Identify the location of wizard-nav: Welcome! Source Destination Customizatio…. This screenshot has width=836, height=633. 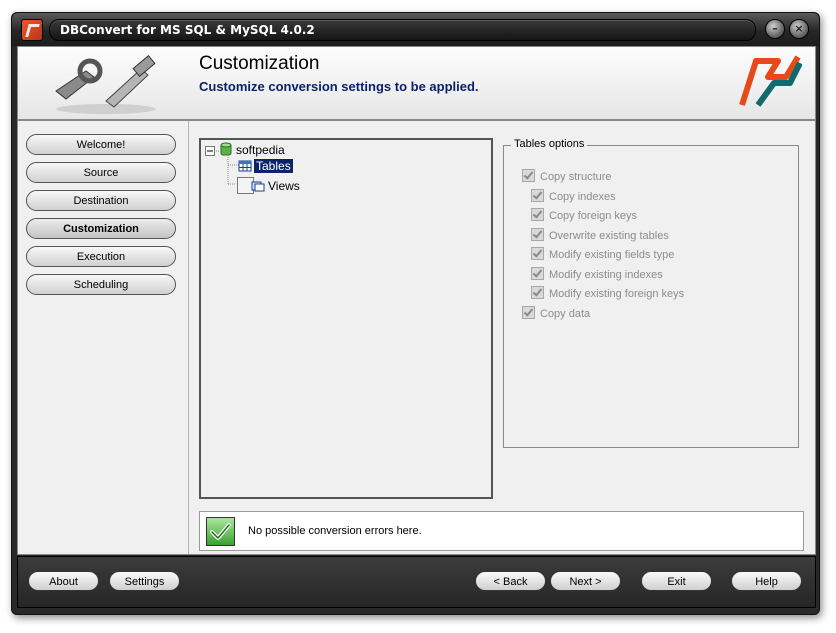
(103, 337).